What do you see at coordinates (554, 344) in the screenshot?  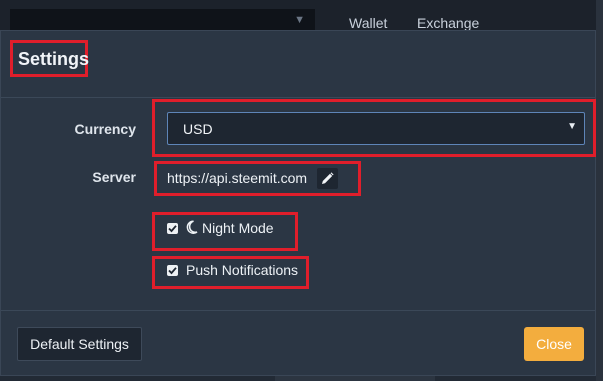 I see `close-button: Close` at bounding box center [554, 344].